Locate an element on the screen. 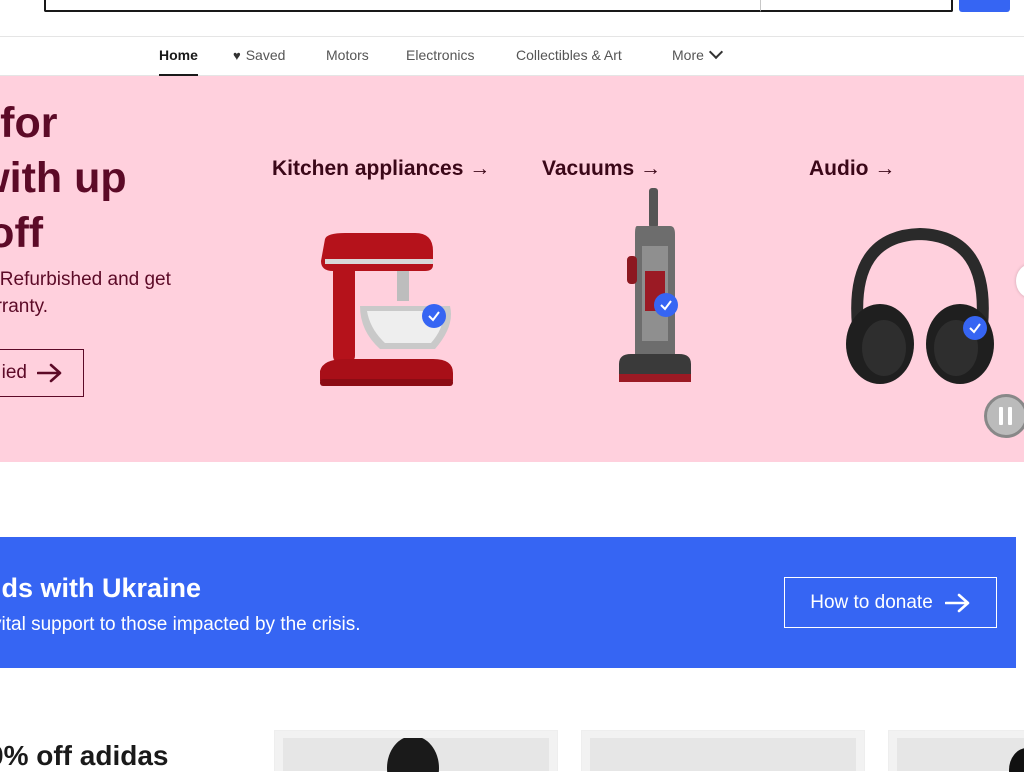 This screenshot has height=777, width=1024. category-label: Vacuums → is located at coordinates (602, 168).